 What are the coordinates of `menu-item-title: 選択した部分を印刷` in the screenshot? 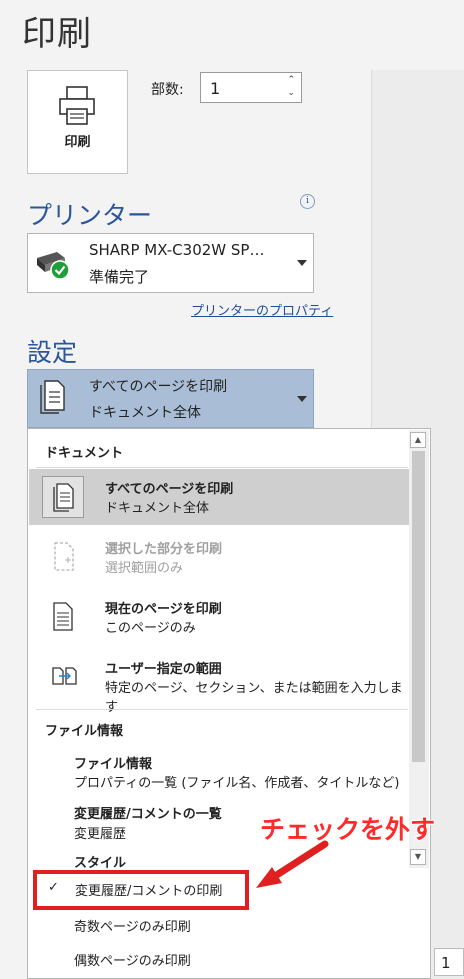 It's located at (164, 549).